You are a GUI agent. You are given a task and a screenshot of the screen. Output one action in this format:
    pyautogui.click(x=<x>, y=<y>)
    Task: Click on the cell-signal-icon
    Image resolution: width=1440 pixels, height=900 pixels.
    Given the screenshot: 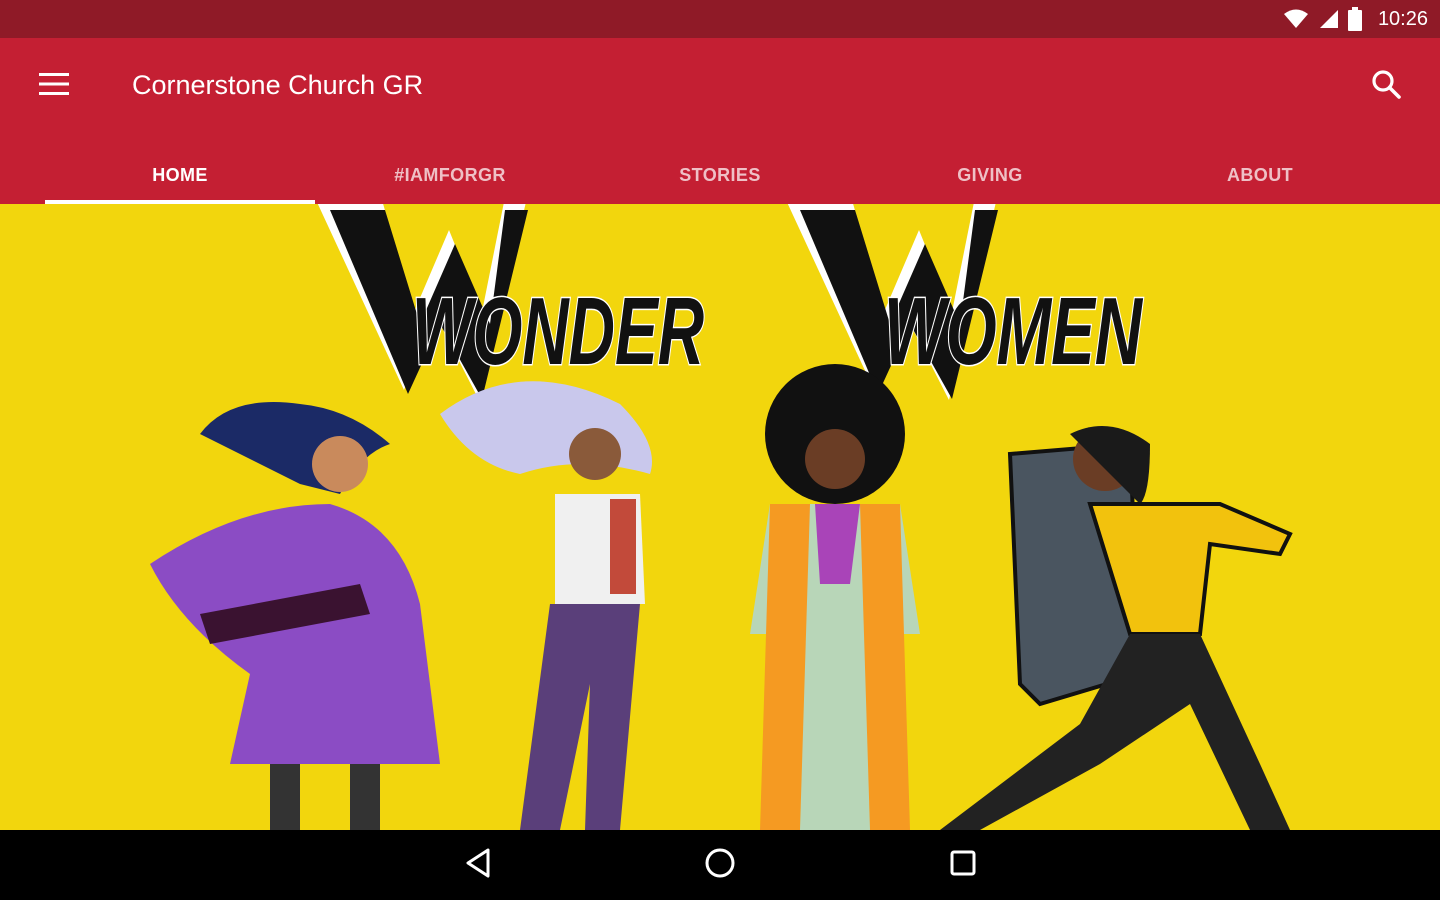 What is the action you would take?
    pyautogui.click(x=1328, y=19)
    